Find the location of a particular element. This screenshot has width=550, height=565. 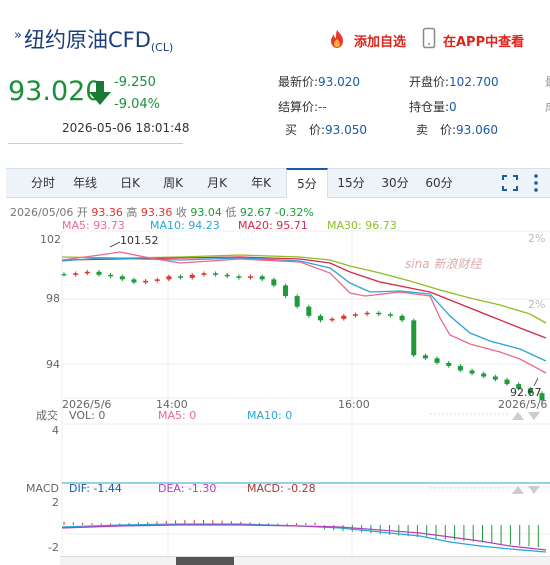

more-menu-icon is located at coordinates (536, 183).